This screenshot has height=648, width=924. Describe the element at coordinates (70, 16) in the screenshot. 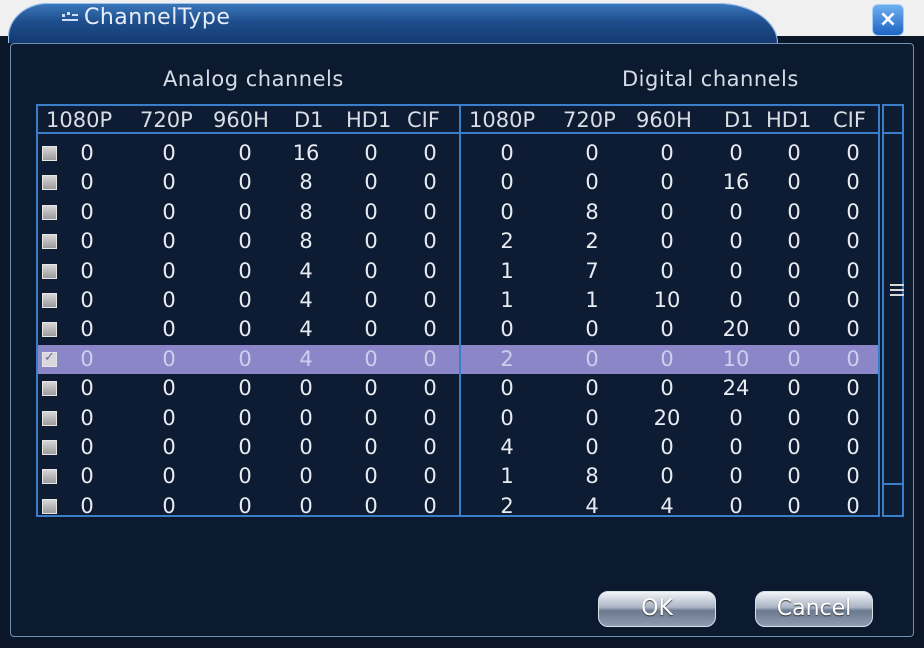

I see `channel-icon` at that location.